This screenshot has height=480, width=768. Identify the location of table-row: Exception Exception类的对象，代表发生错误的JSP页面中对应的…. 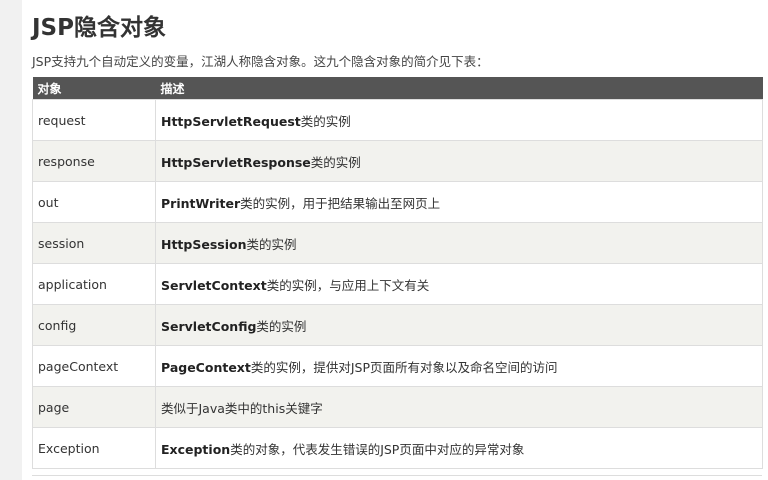
(397, 448).